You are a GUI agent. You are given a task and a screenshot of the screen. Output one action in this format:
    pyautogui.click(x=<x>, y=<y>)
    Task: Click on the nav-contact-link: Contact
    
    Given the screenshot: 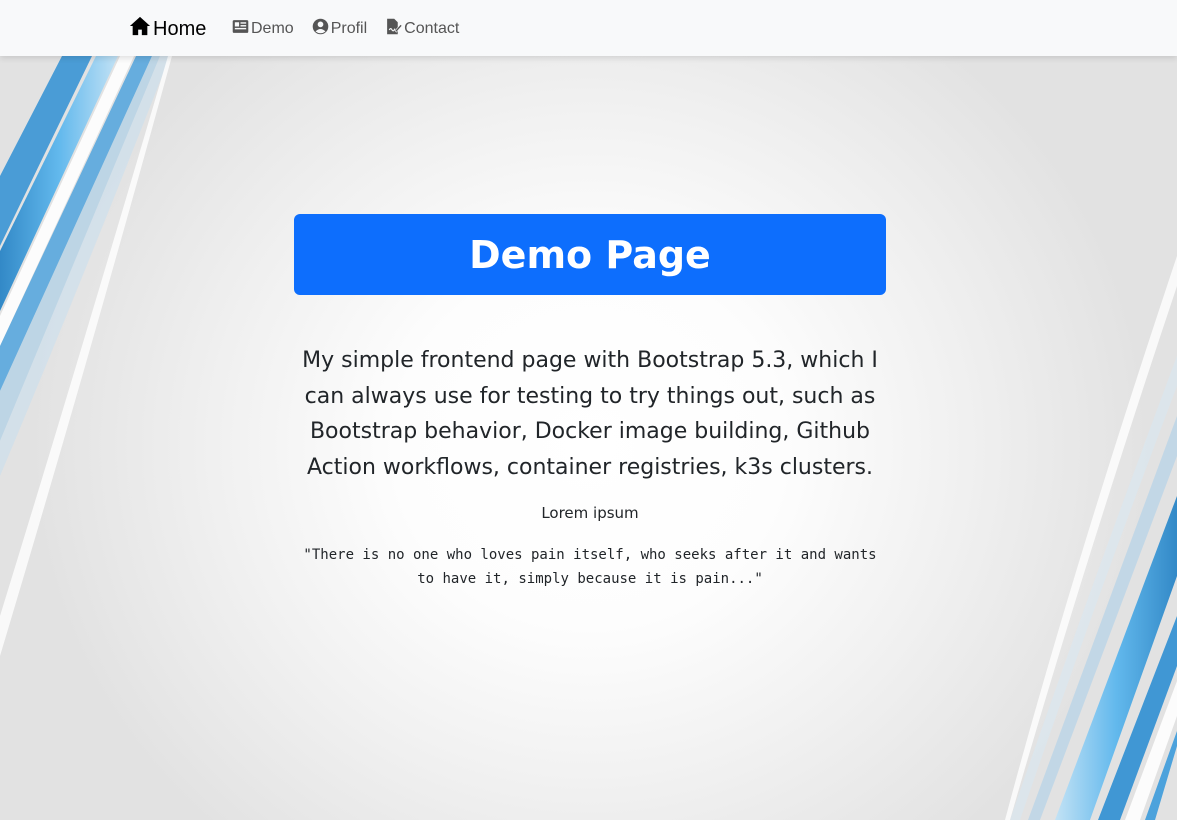 What is the action you would take?
    pyautogui.click(x=422, y=29)
    